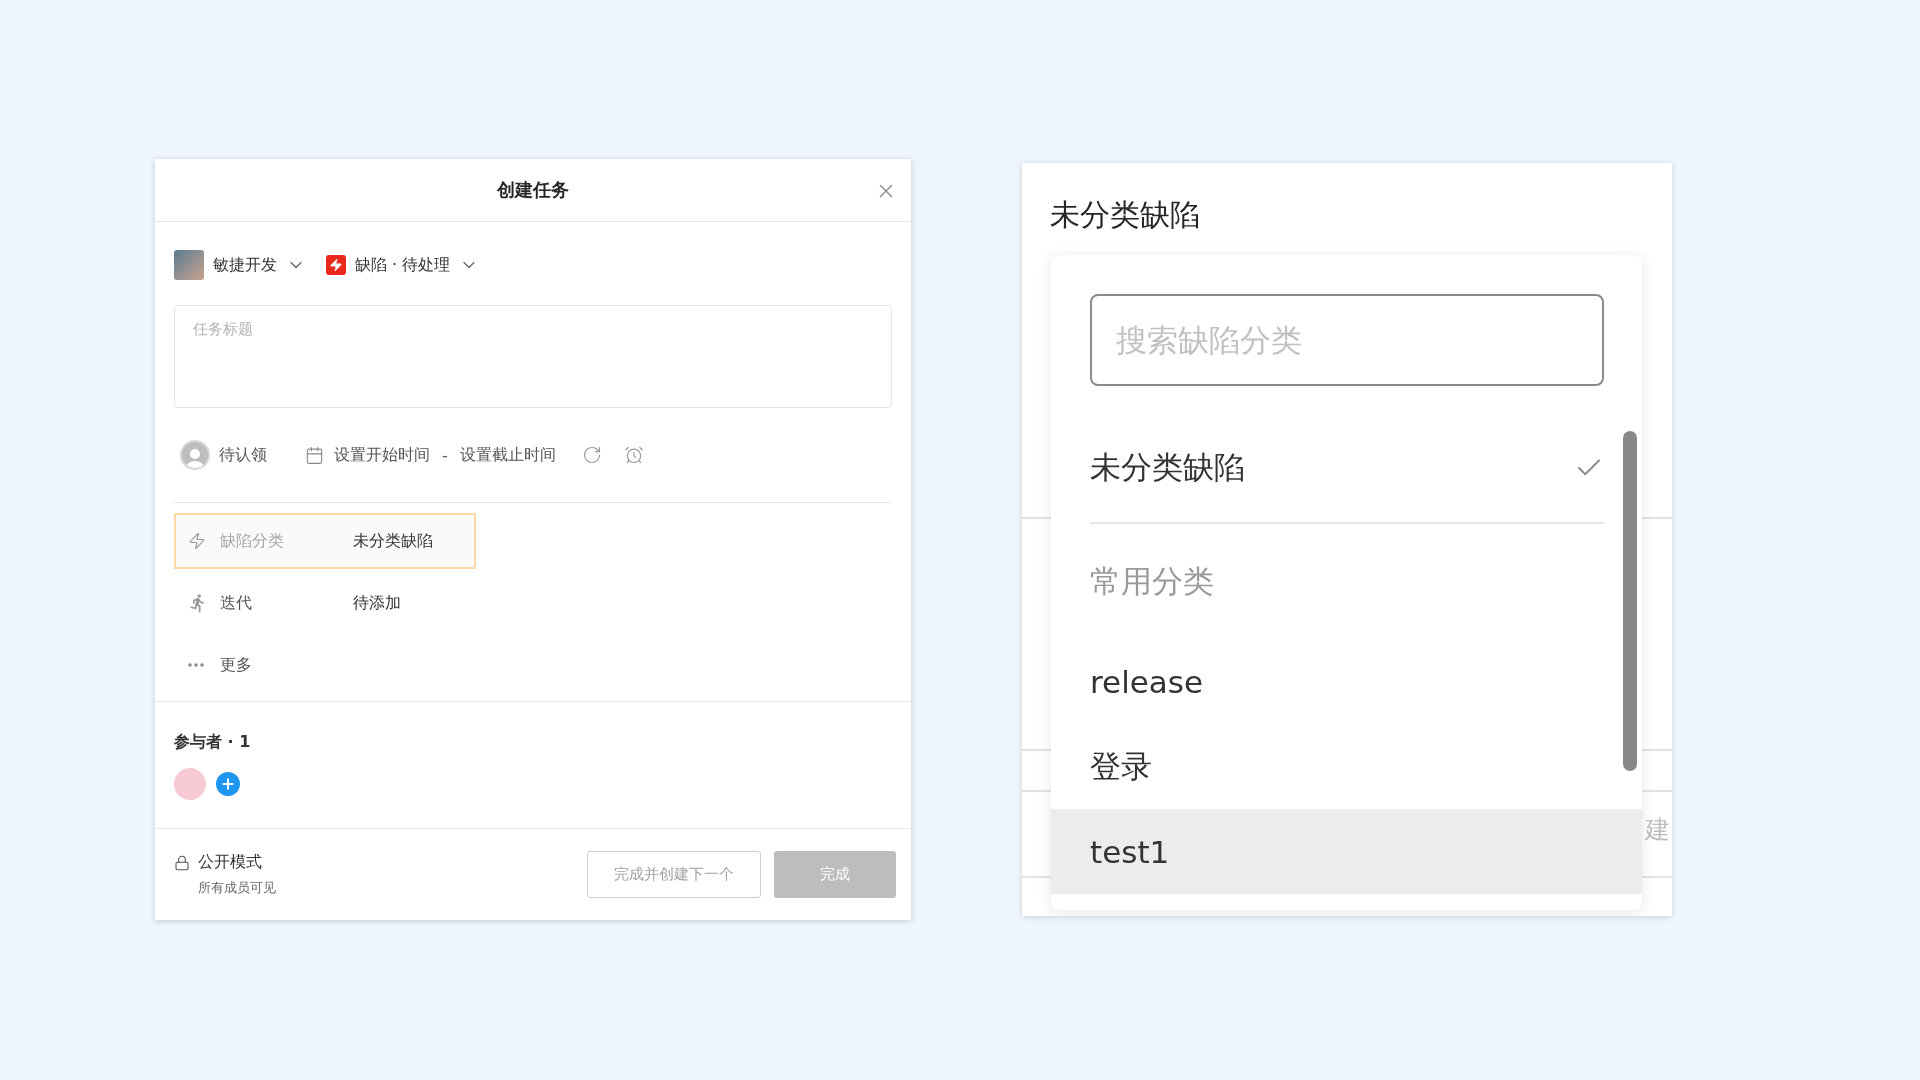 Image resolution: width=1920 pixels, height=1080 pixels. What do you see at coordinates (195, 455) in the screenshot?
I see `user-icon` at bounding box center [195, 455].